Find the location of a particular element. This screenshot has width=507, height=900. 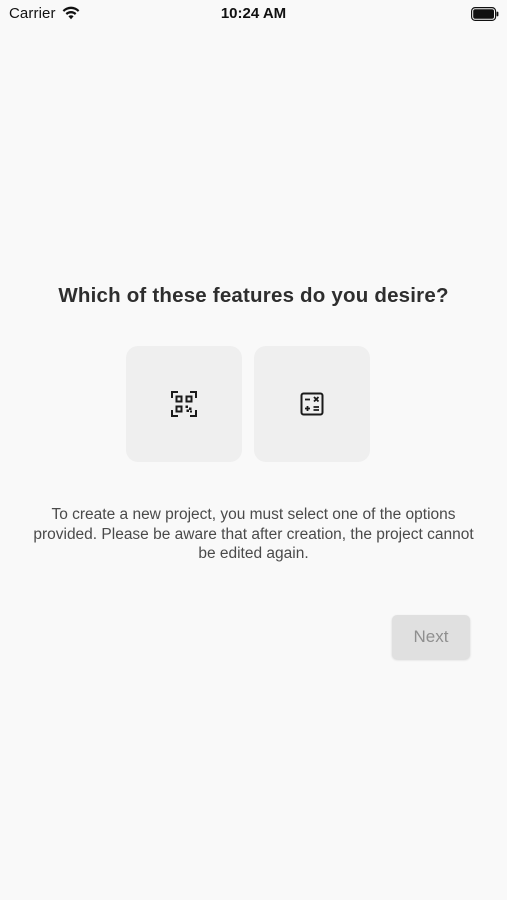

qr-code-scanner-icon is located at coordinates (184, 404).